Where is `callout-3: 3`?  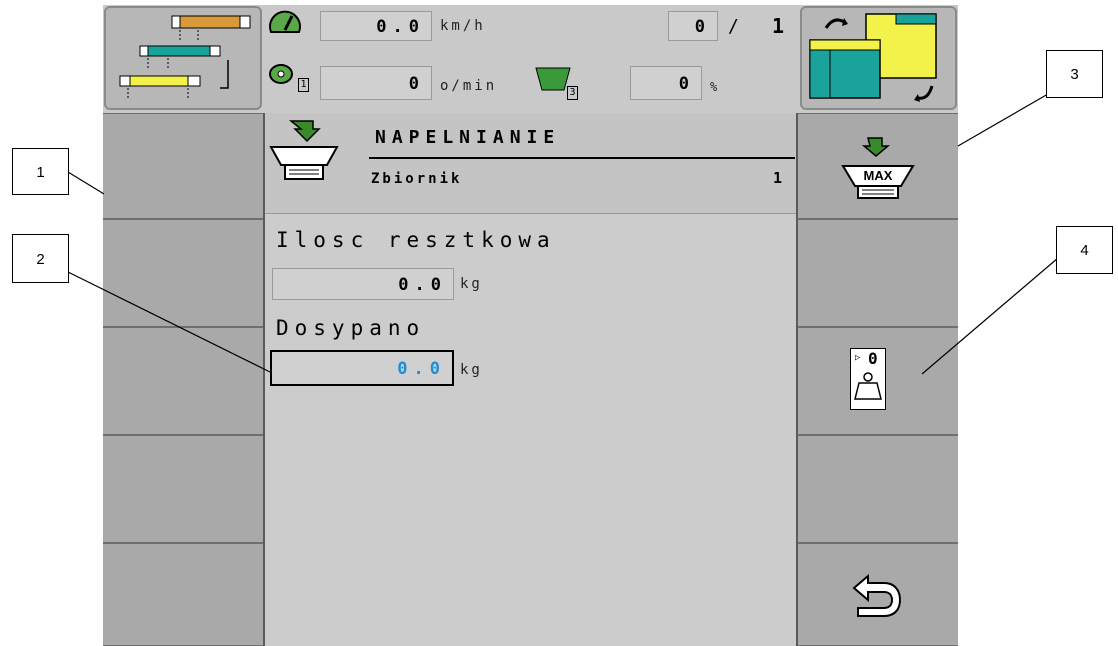
callout-3: 3 is located at coordinates (1074, 74).